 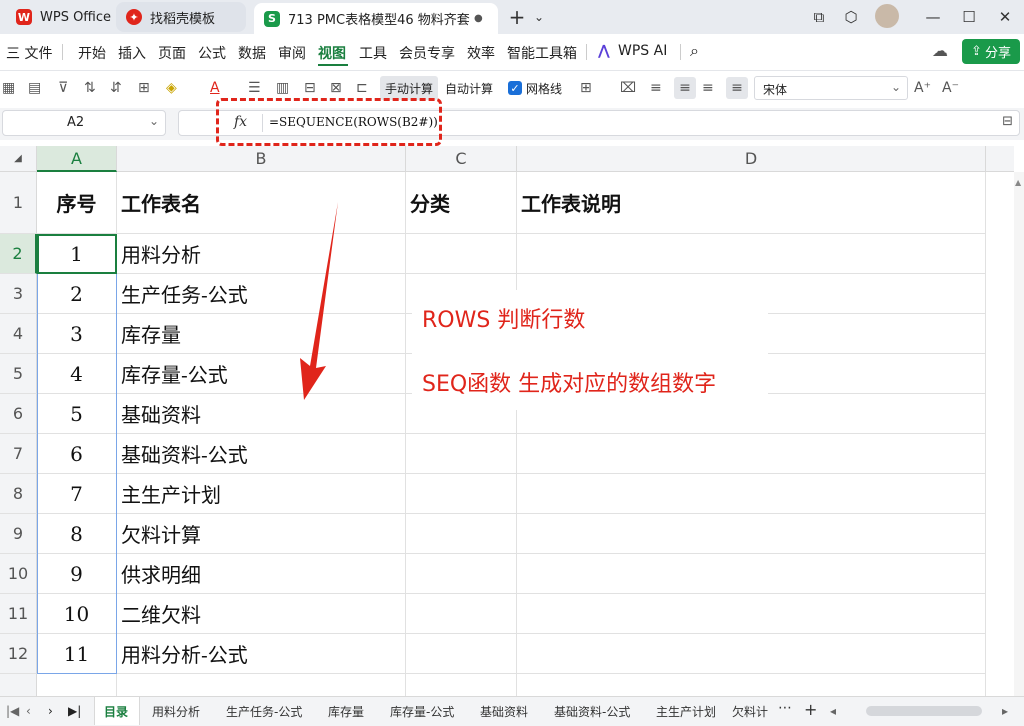 I want to click on cell-sheet-name: 用料分析, so click(x=261, y=254).